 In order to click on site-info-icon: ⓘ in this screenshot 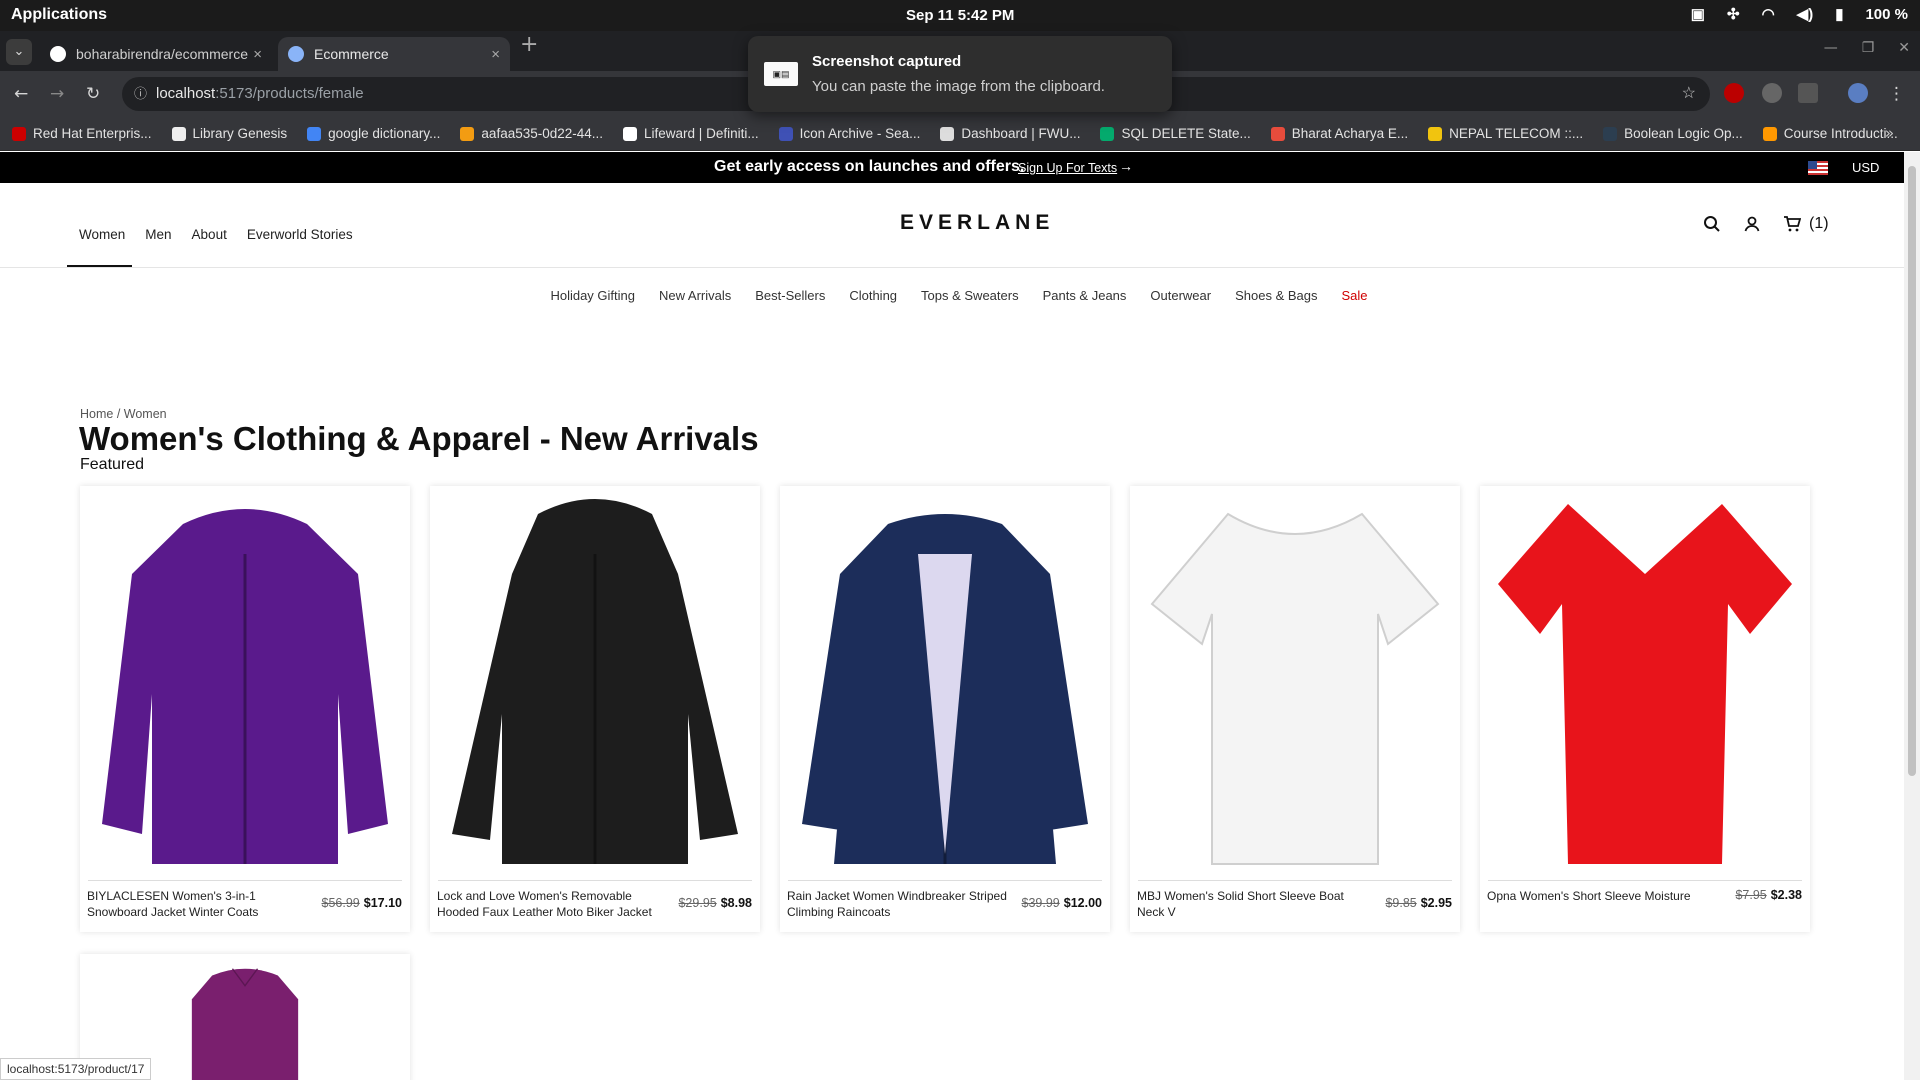, I will do `click(140, 94)`.